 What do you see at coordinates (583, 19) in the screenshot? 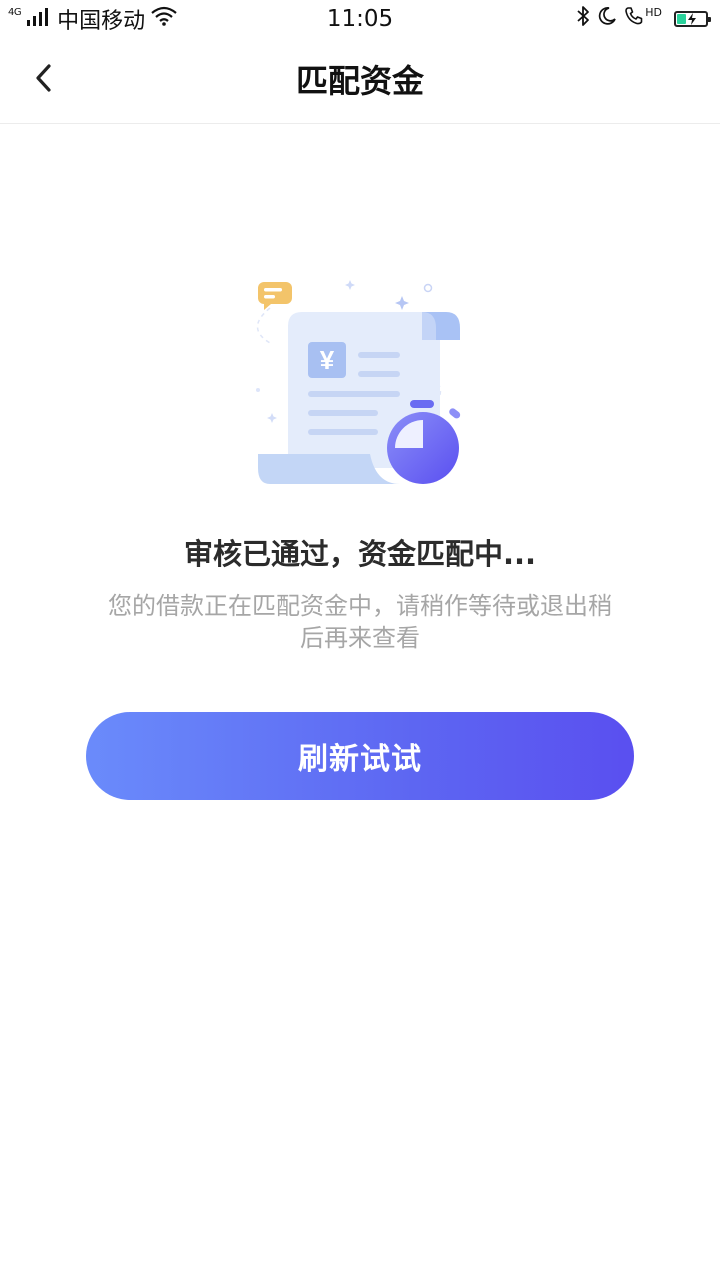
I see `bluetooth-icon` at bounding box center [583, 19].